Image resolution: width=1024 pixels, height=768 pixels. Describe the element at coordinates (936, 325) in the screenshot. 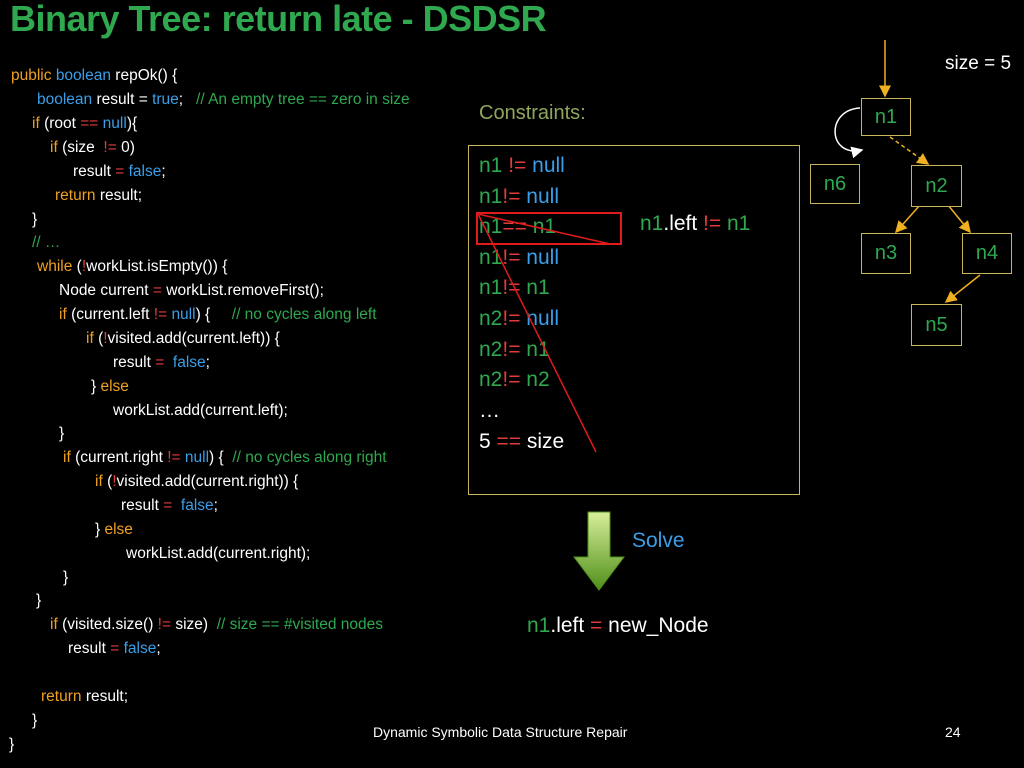

I see `tree-node-n5: n5` at that location.